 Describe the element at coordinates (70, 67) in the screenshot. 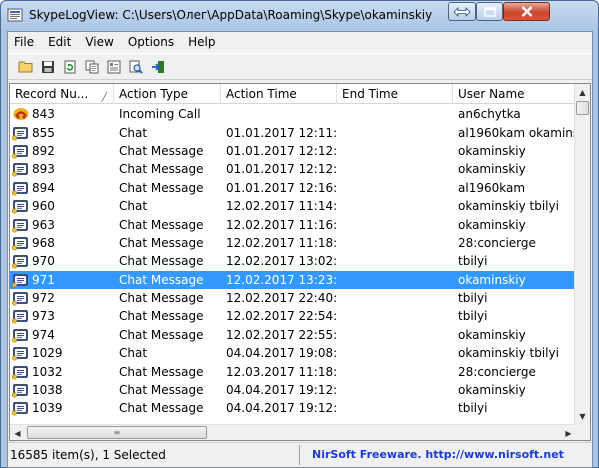

I see `refresh-button` at that location.